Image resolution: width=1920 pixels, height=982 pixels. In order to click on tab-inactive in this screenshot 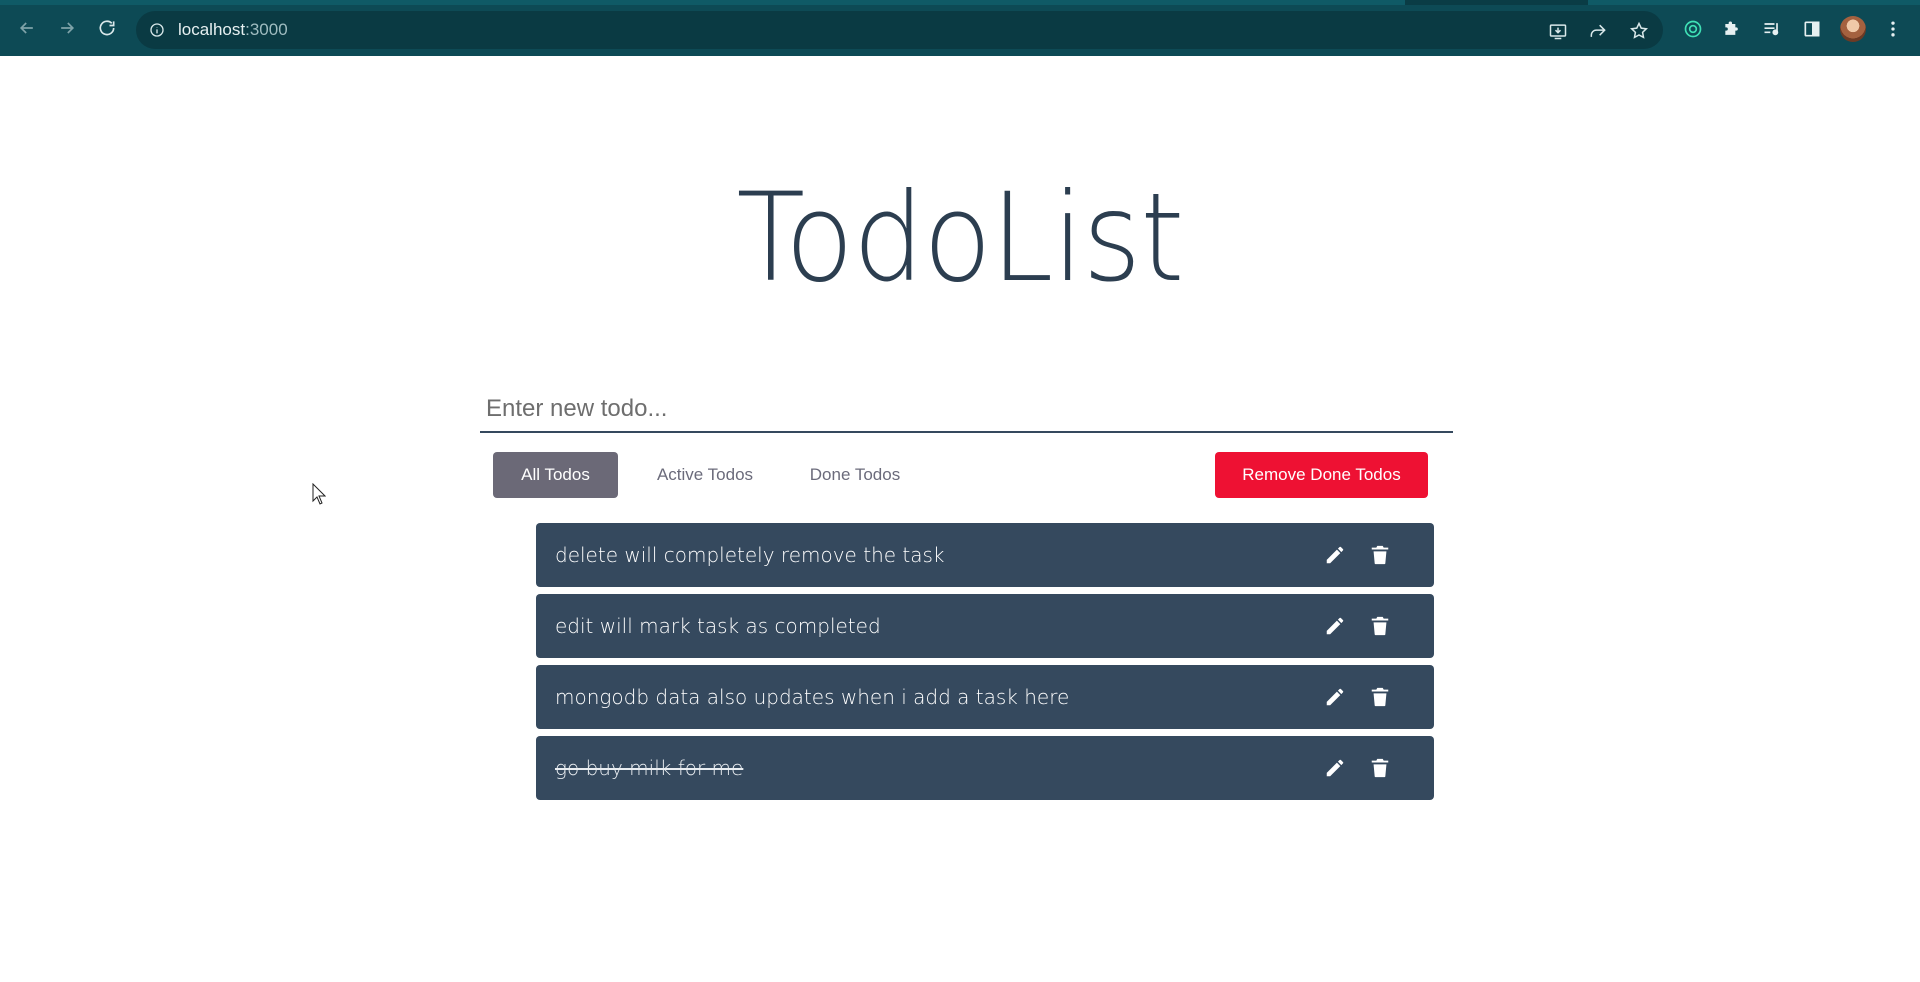, I will do `click(1754, 2)`.